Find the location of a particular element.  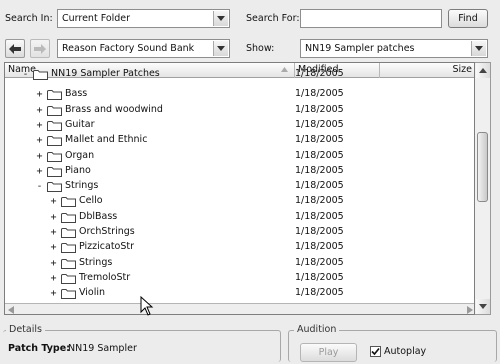

folder-row: + DblBass 1/18/2005 is located at coordinates (239, 217).